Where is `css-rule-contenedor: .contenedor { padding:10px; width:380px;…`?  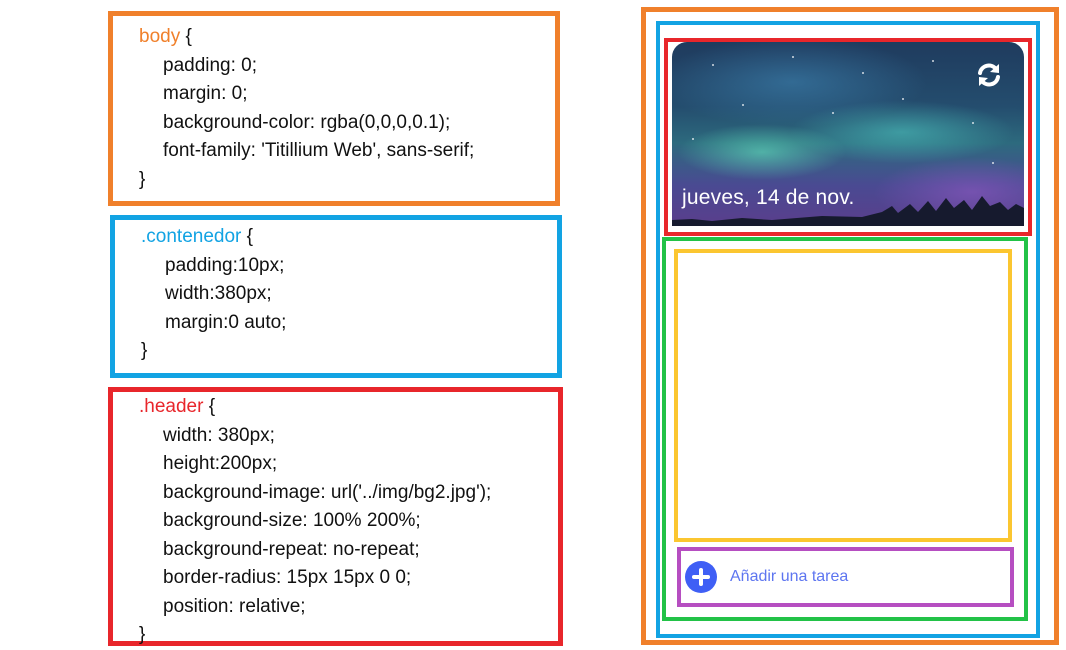 css-rule-contenedor: .contenedor { padding:10px; width:380px;… is located at coordinates (336, 296).